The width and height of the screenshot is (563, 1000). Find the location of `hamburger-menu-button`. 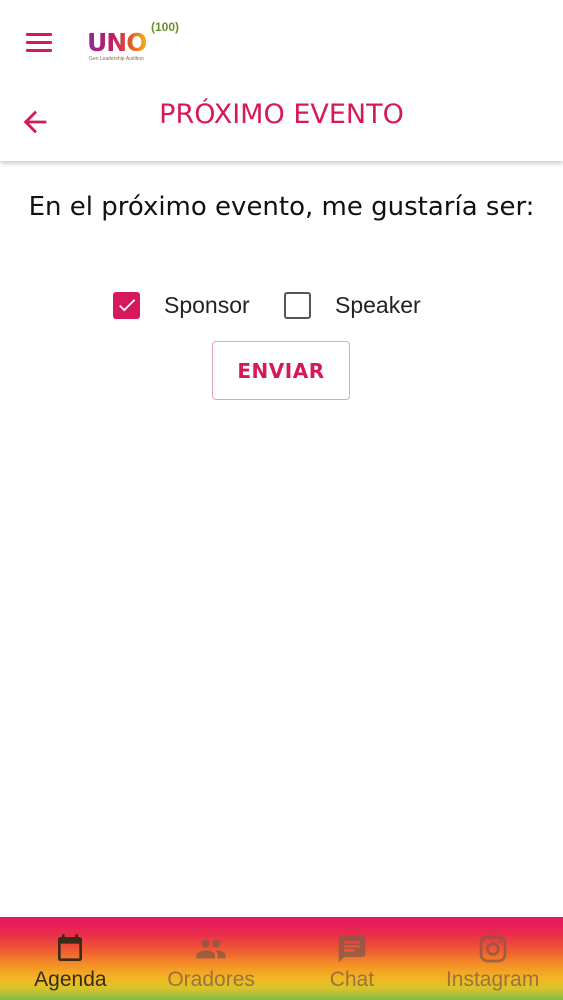

hamburger-menu-button is located at coordinates (40, 43).